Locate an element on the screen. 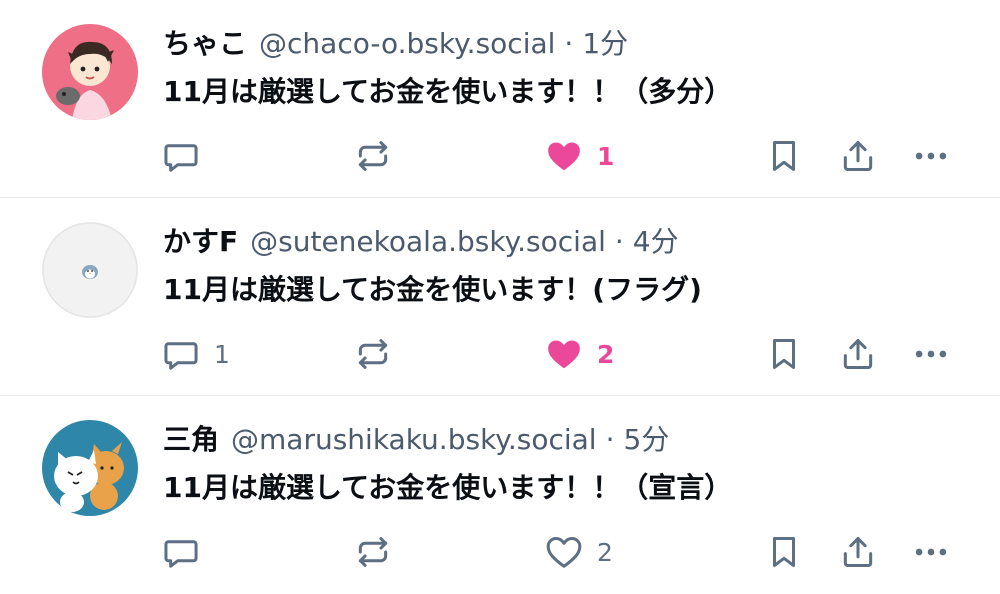 The width and height of the screenshot is (1000, 594). author-name: かすF is located at coordinates (200, 242).